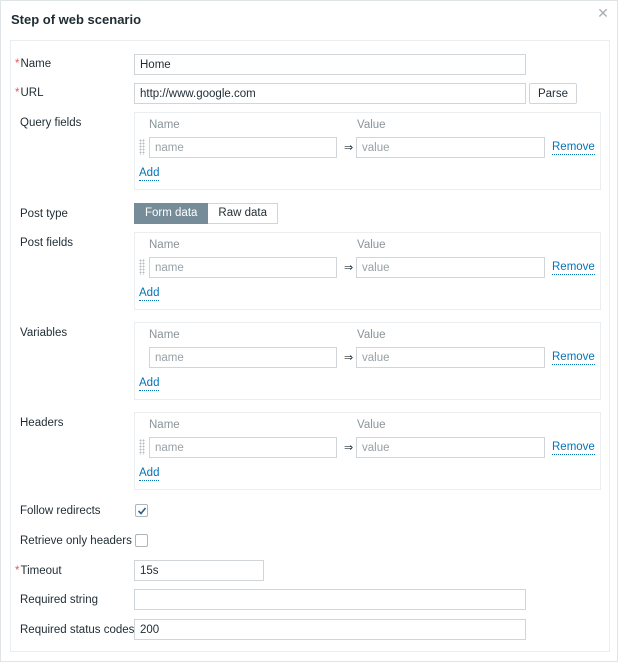 This screenshot has width=618, height=662. What do you see at coordinates (310, 541) in the screenshot?
I see `retrieve-only-headers-row: Retrieve only headers` at bounding box center [310, 541].